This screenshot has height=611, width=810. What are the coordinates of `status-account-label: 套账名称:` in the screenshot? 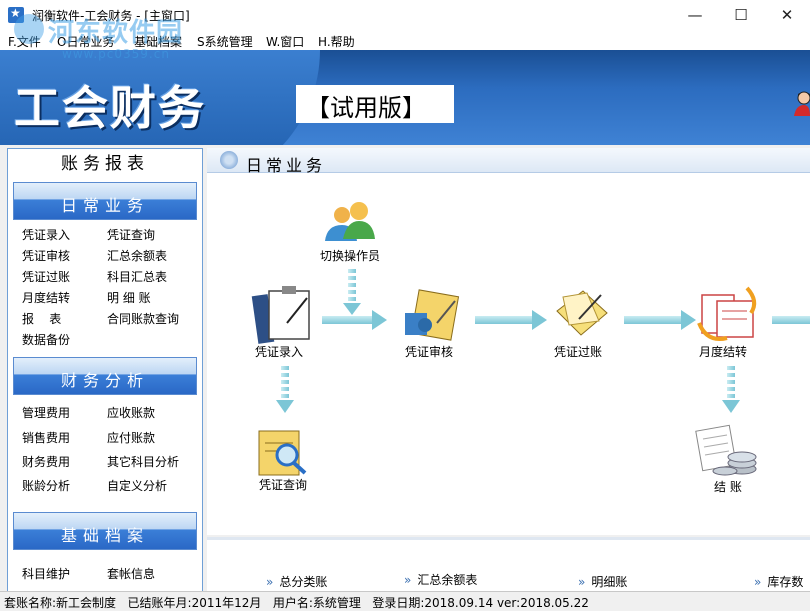 It's located at (30, 603).